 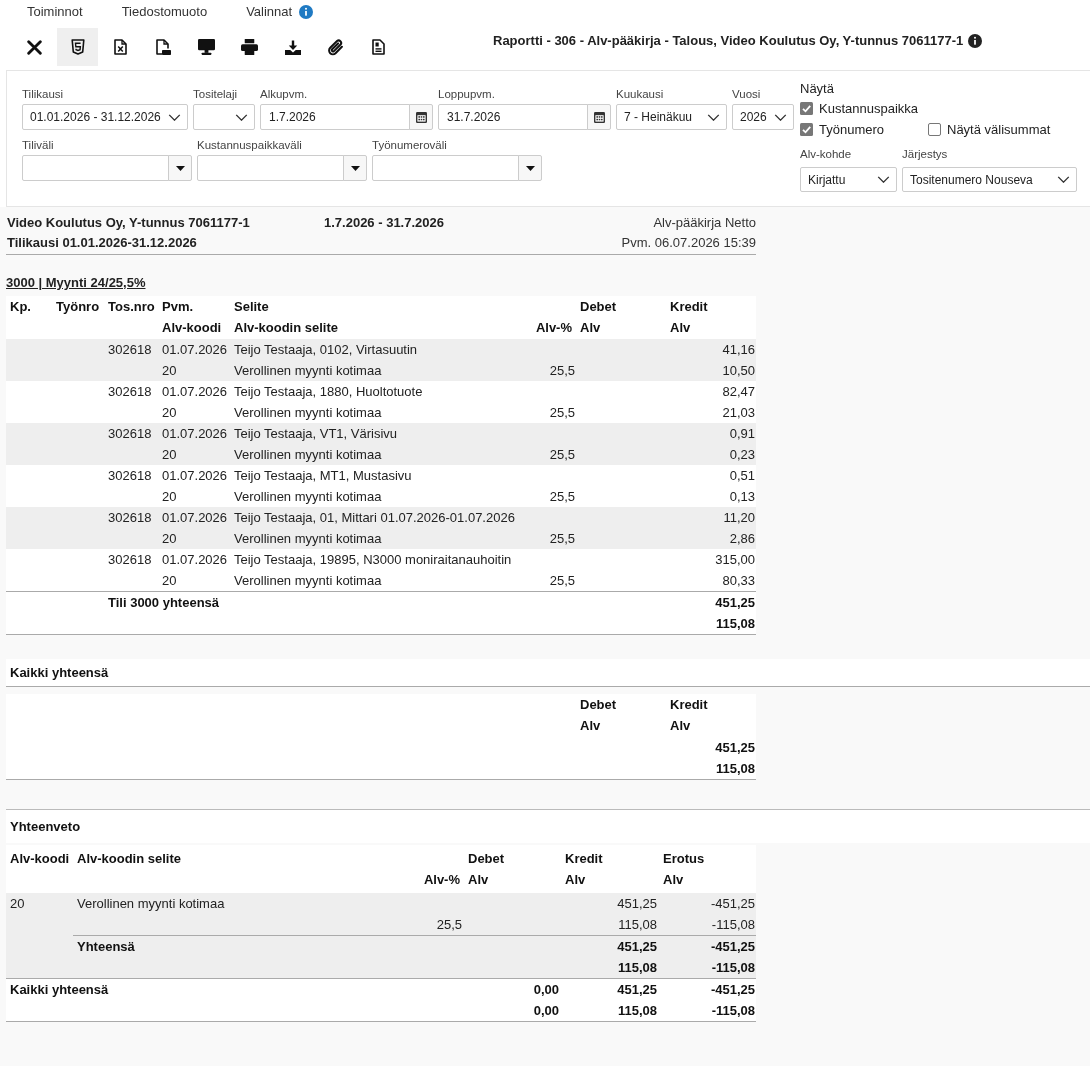 What do you see at coordinates (610, 924) in the screenshot?
I see `table-cell: 115,08` at bounding box center [610, 924].